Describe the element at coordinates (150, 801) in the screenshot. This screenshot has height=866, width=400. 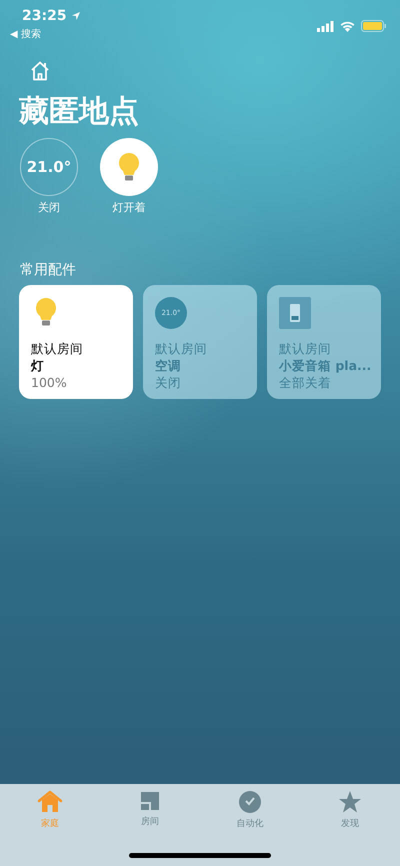
I see `rooms-icon` at that location.